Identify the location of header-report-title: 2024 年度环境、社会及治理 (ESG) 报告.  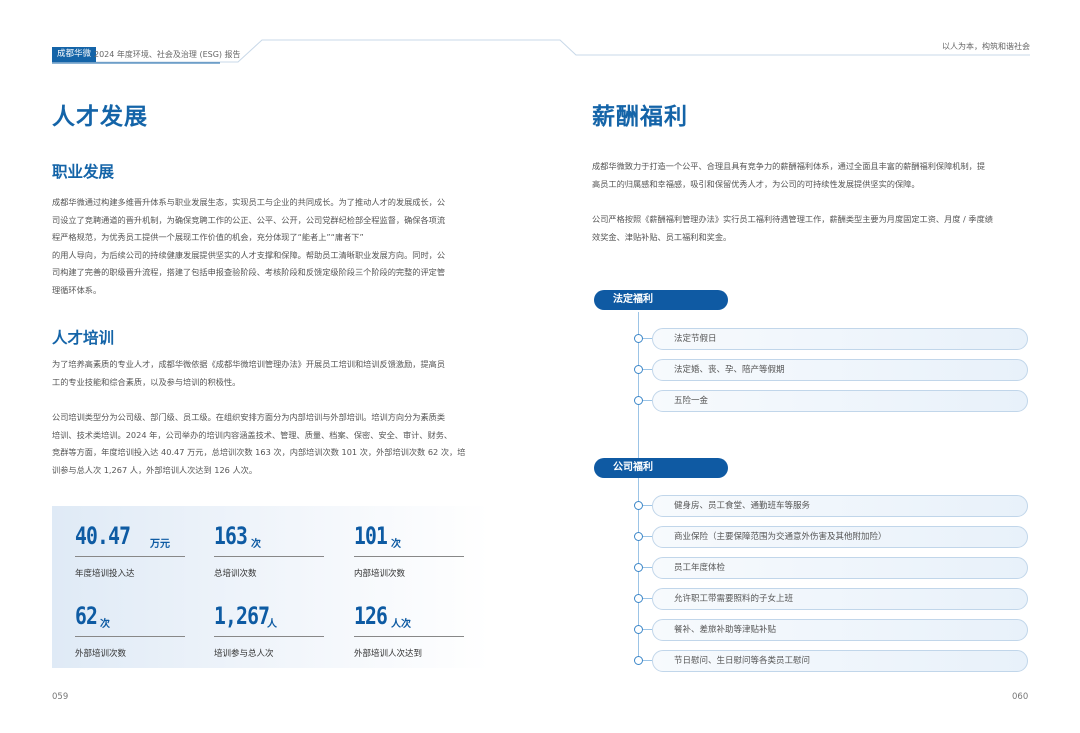
(167, 54).